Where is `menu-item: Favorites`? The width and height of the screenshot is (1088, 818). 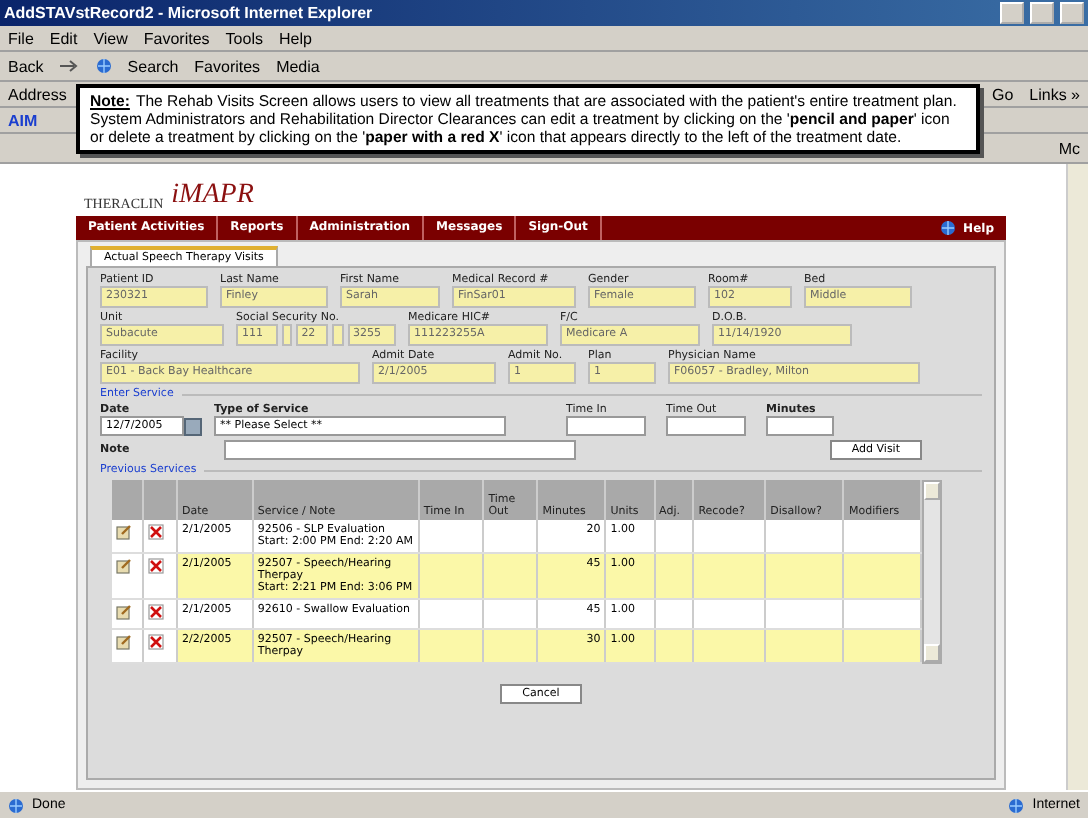
menu-item: Favorites is located at coordinates (176, 38).